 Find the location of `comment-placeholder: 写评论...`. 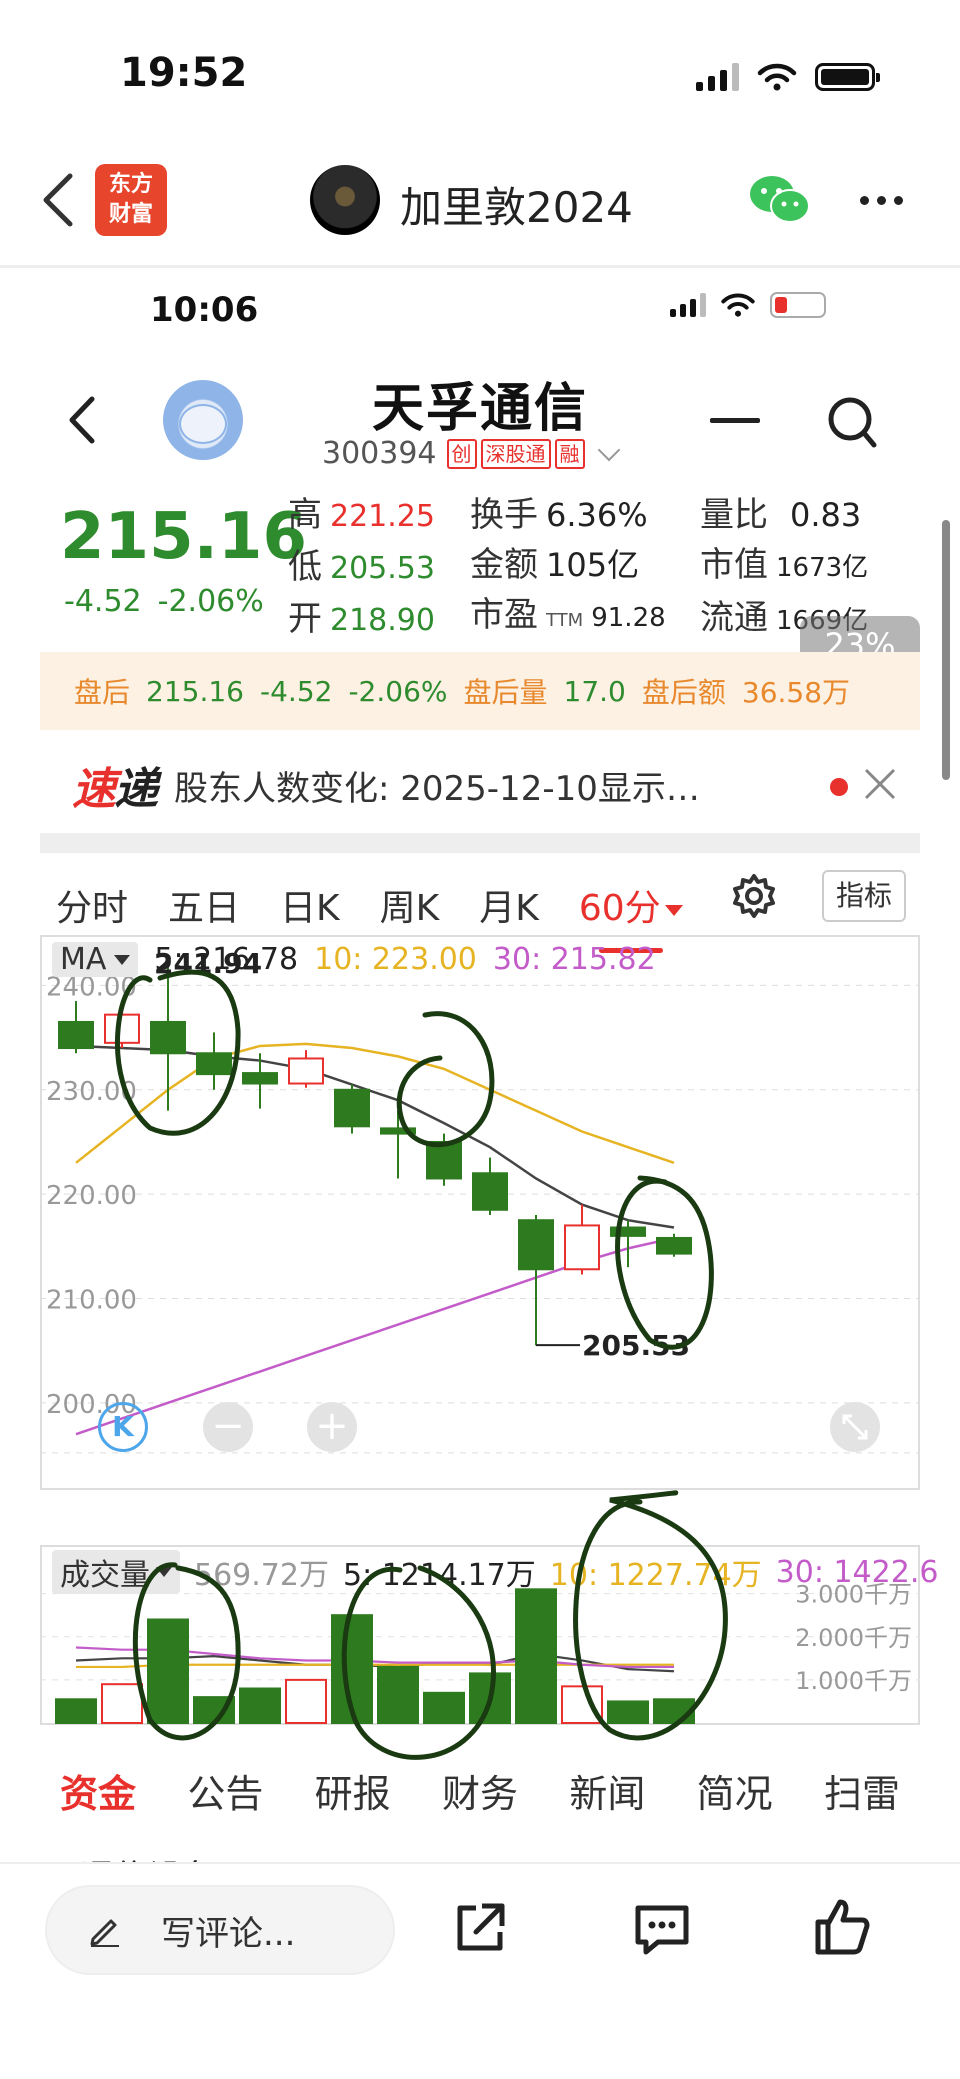

comment-placeholder: 写评论... is located at coordinates (228, 1933).